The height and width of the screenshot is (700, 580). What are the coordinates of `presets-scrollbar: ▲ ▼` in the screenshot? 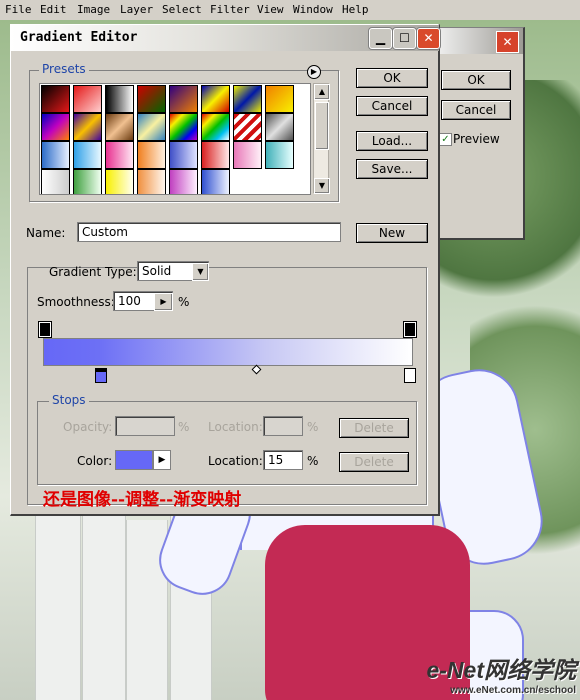 It's located at (321, 138).